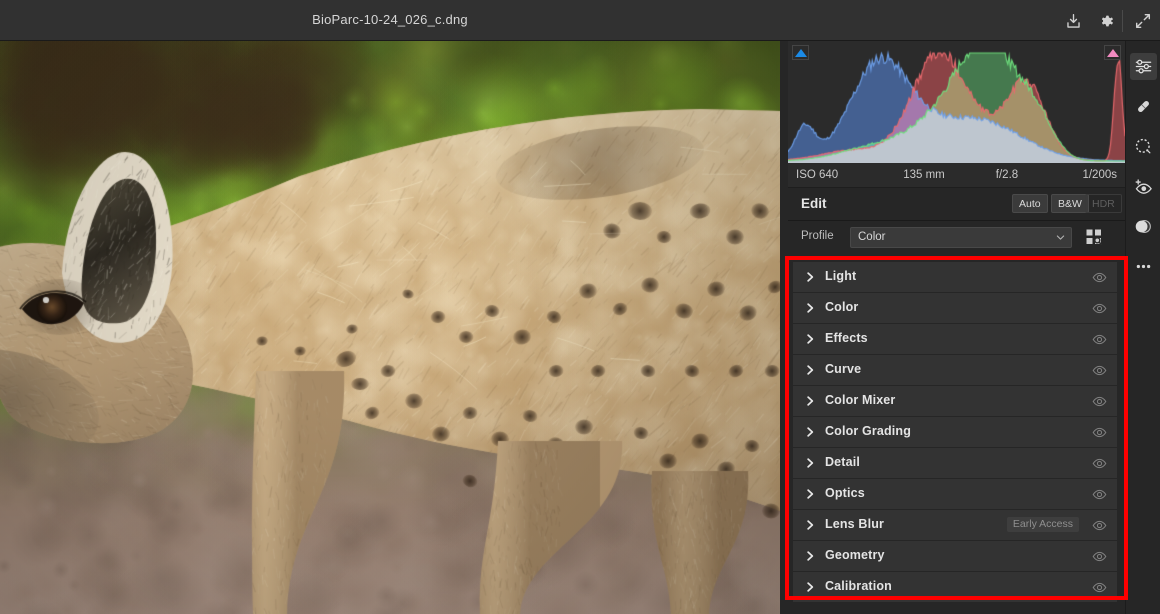  What do you see at coordinates (843, 369) in the screenshot?
I see `section-label: Curve` at bounding box center [843, 369].